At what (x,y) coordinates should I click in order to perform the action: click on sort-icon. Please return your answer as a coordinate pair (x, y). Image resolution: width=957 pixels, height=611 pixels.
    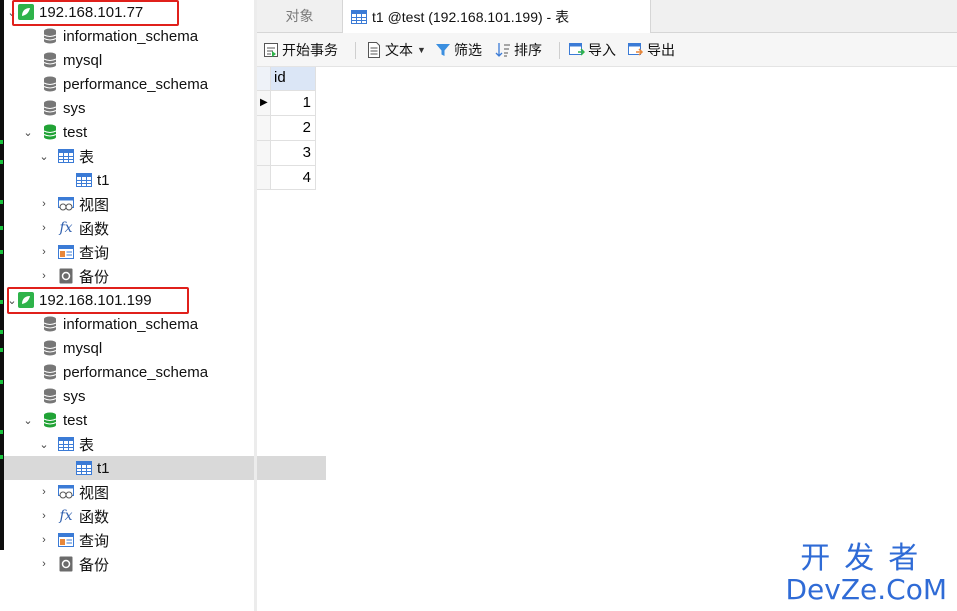
    Looking at the image, I should click on (503, 50).